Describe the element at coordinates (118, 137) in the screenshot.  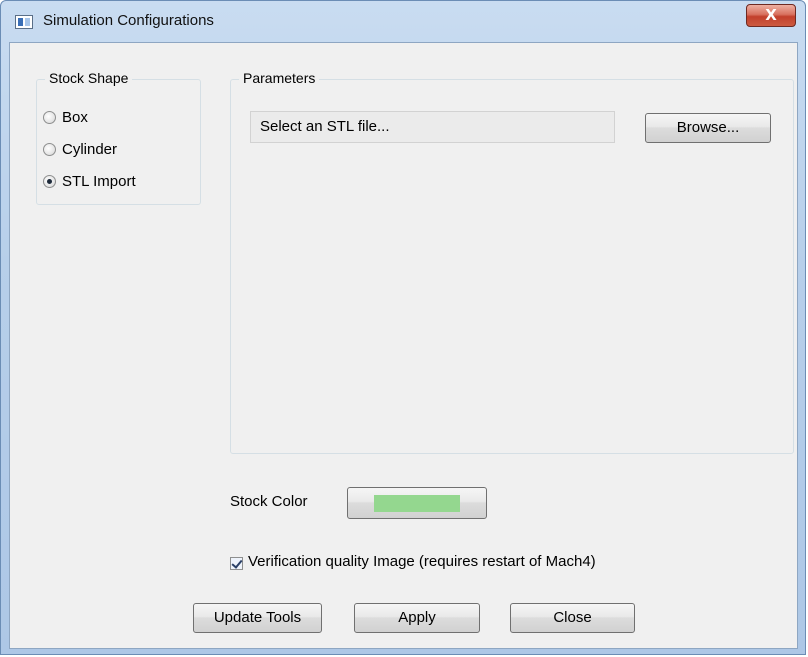
I see `stock-shape-group: Stock Shape Box Cylinder STL Import` at that location.